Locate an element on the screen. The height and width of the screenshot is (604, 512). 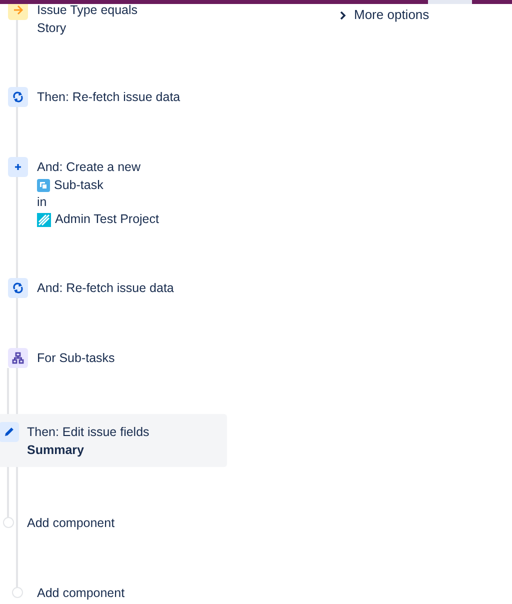
plus-icon is located at coordinates (18, 167).